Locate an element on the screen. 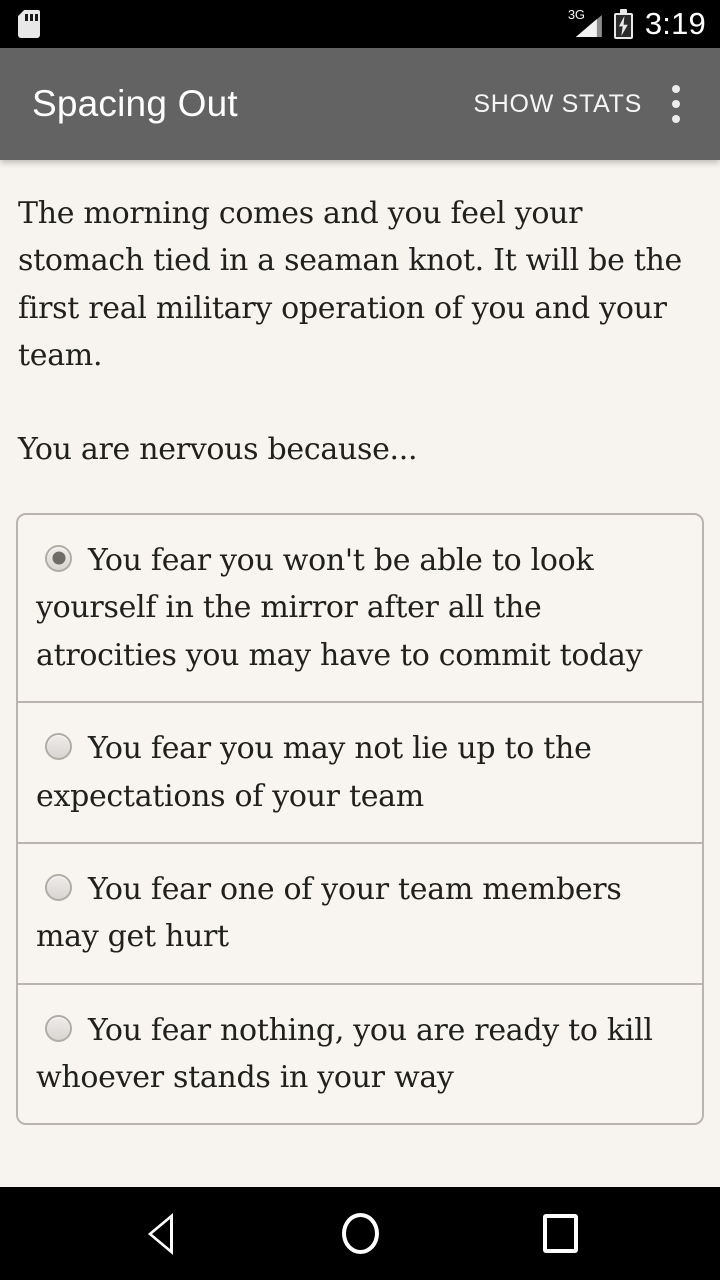  nav-home-button is located at coordinates (360, 1233).